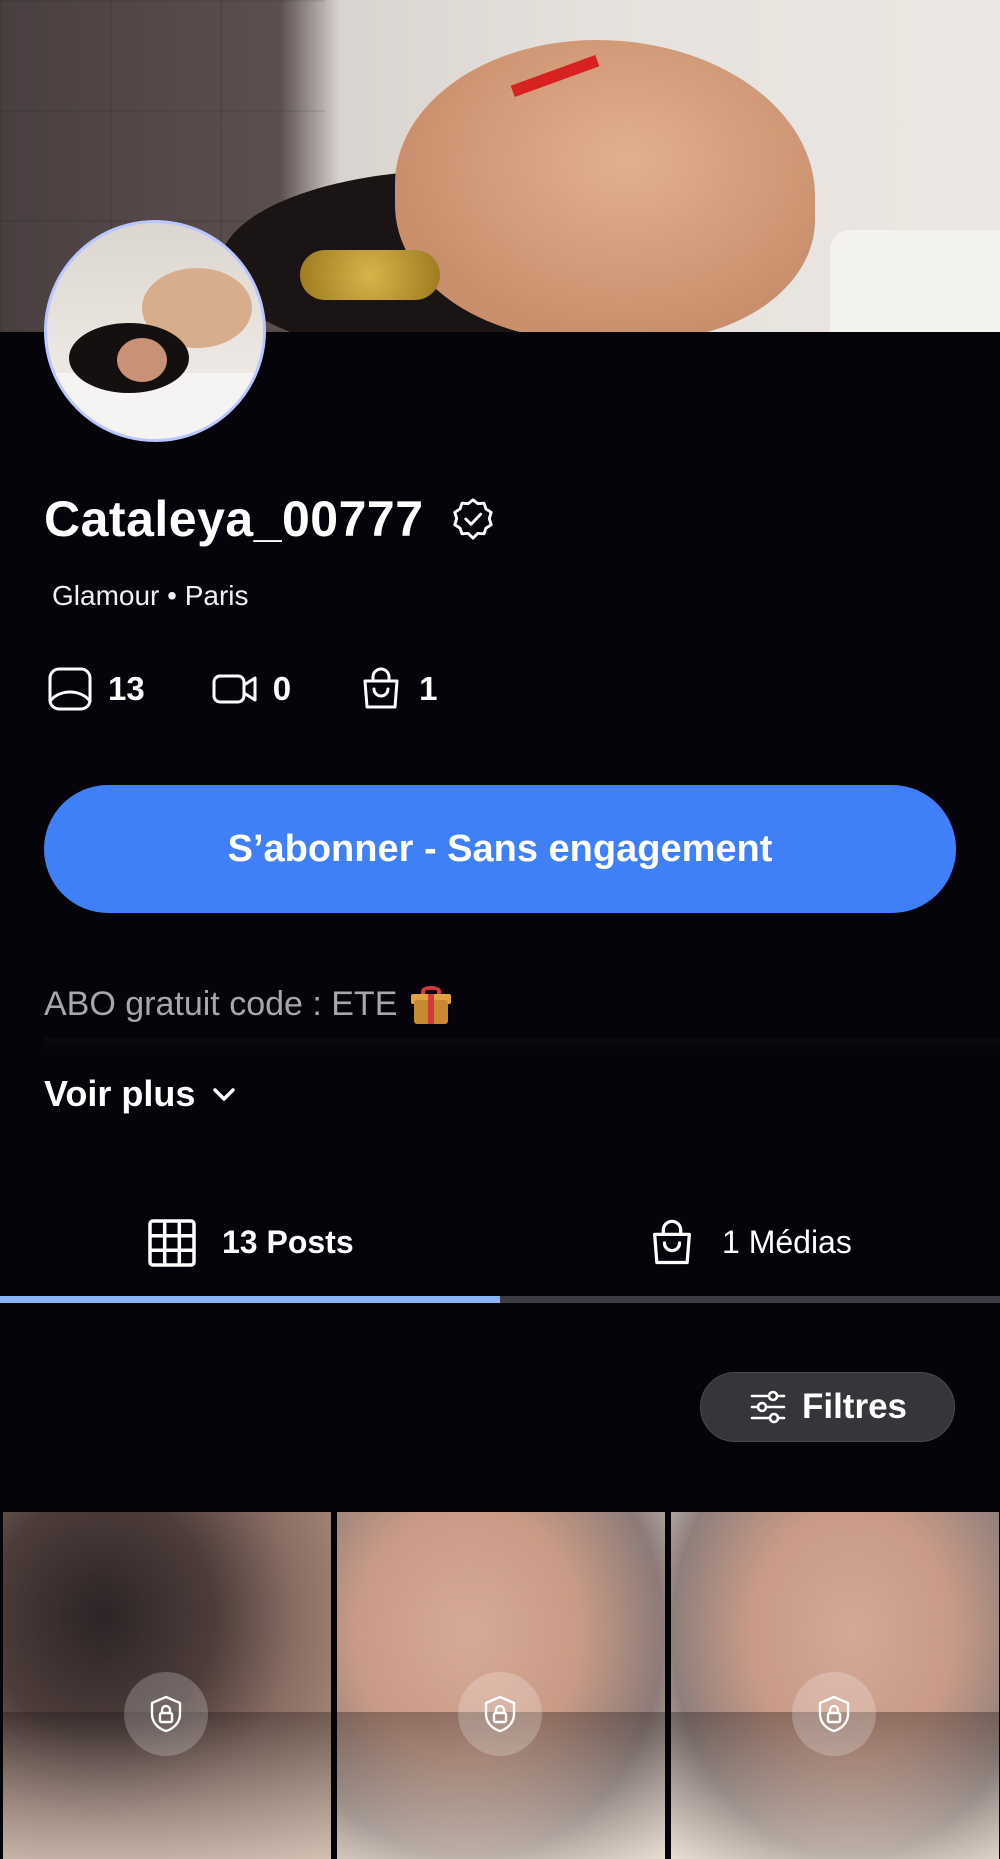  Describe the element at coordinates (250, 1299) in the screenshot. I see `tab-indicator` at that location.